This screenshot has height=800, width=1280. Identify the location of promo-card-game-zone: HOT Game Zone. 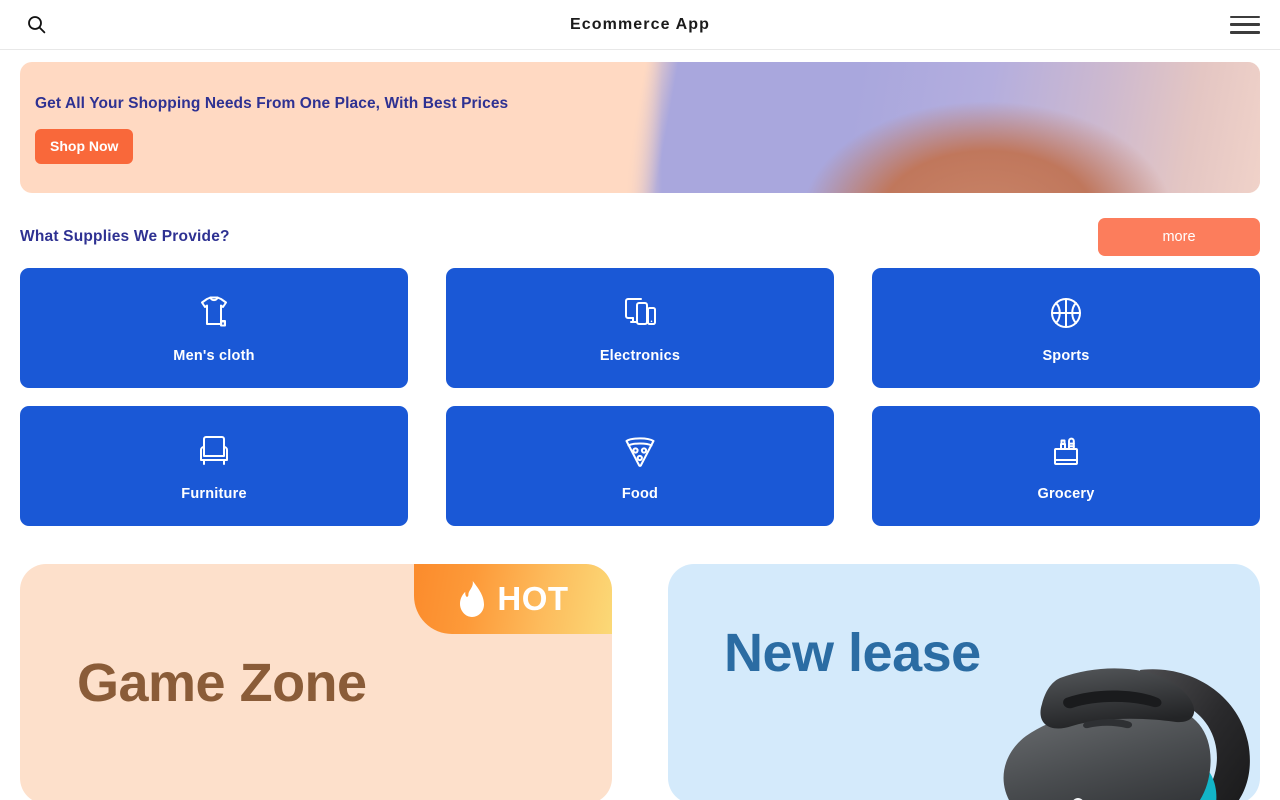
(316, 682).